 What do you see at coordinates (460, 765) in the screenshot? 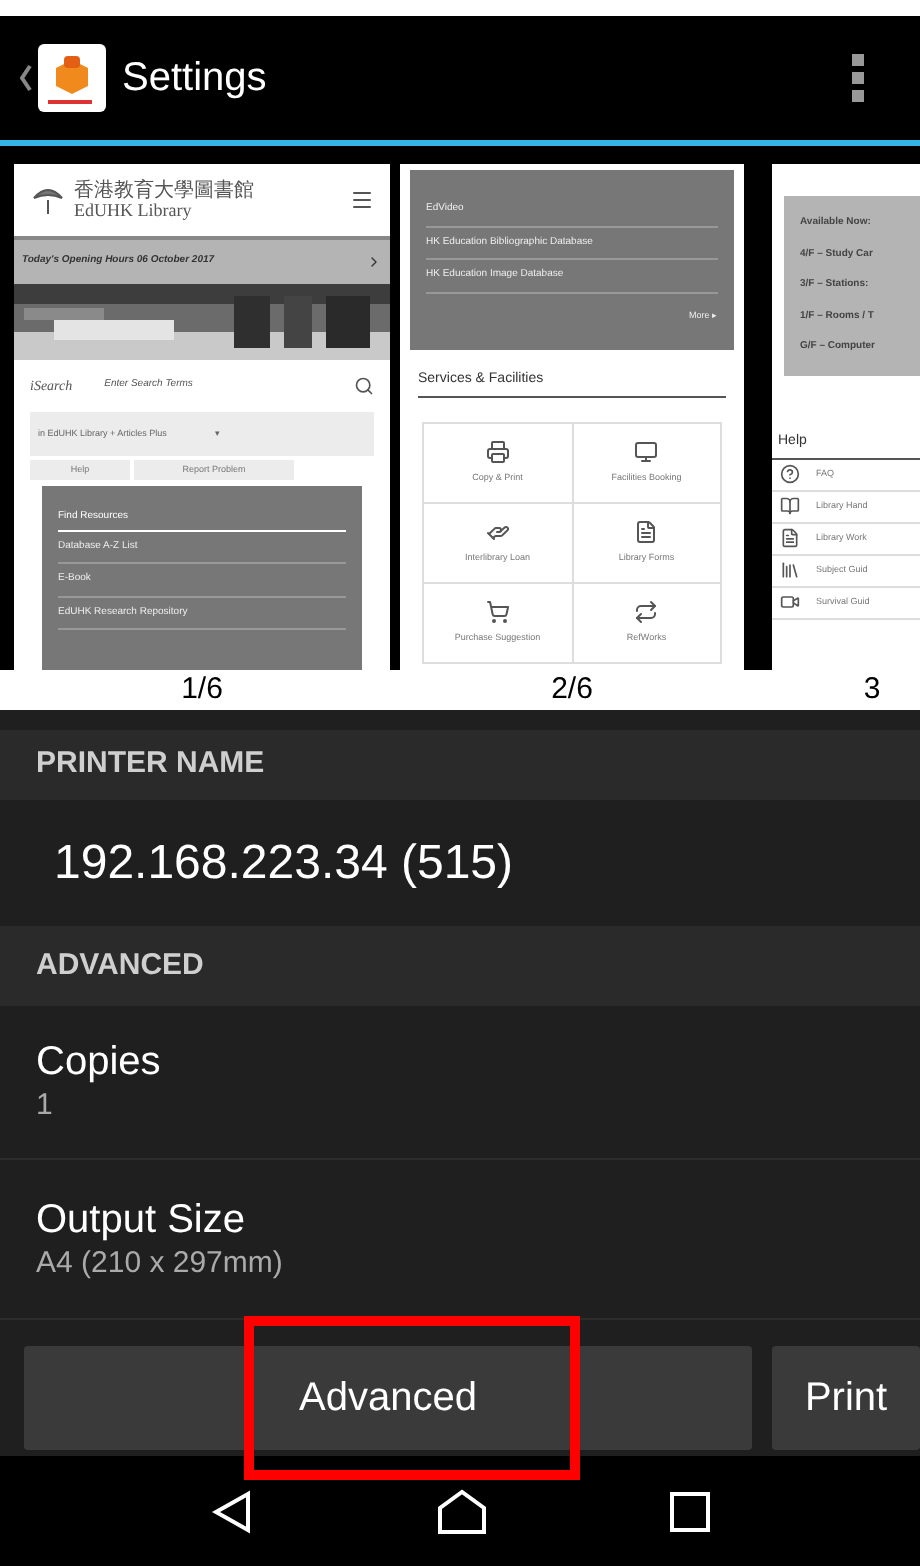
I see `section-header: PRINTER NAME` at bounding box center [460, 765].